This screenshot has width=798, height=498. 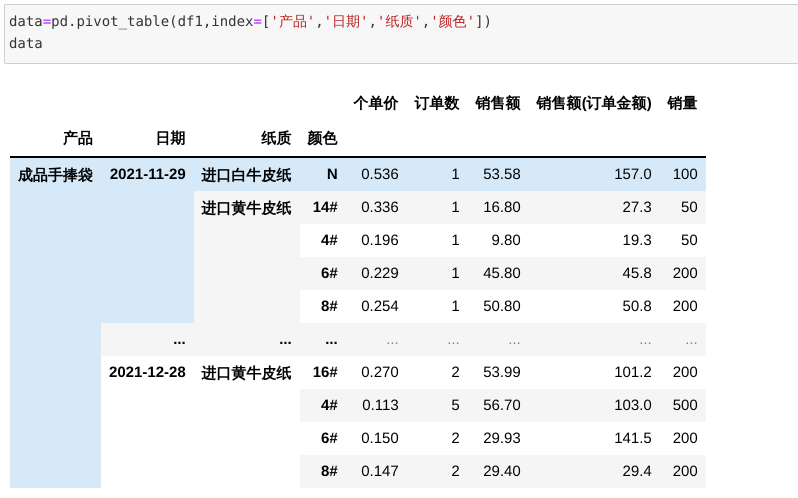 What do you see at coordinates (147, 138) in the screenshot?
I see `index-header: 日期` at bounding box center [147, 138].